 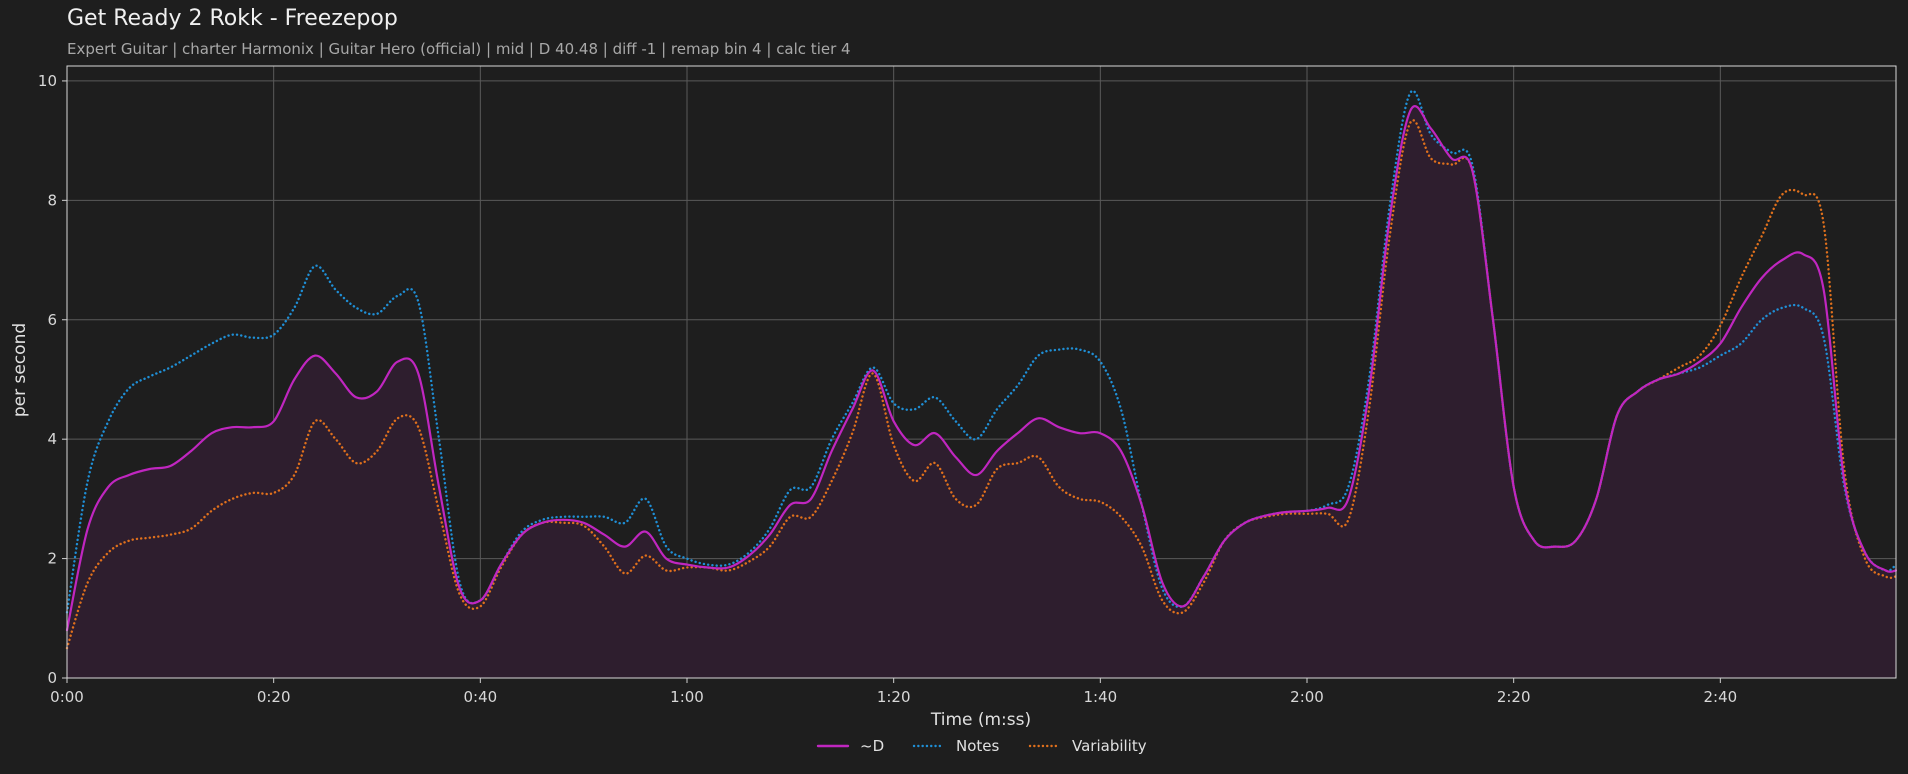 I want to click on legend-label-d: ~D, so click(x=872, y=746).